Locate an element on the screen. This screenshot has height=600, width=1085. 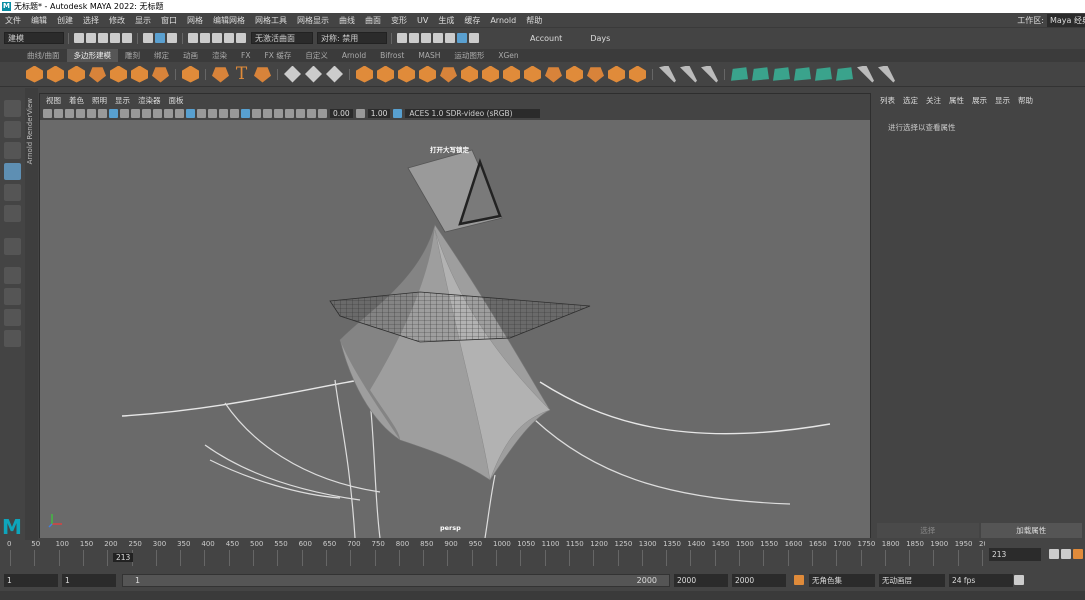
select-component-icon is located at coordinates (172, 38).